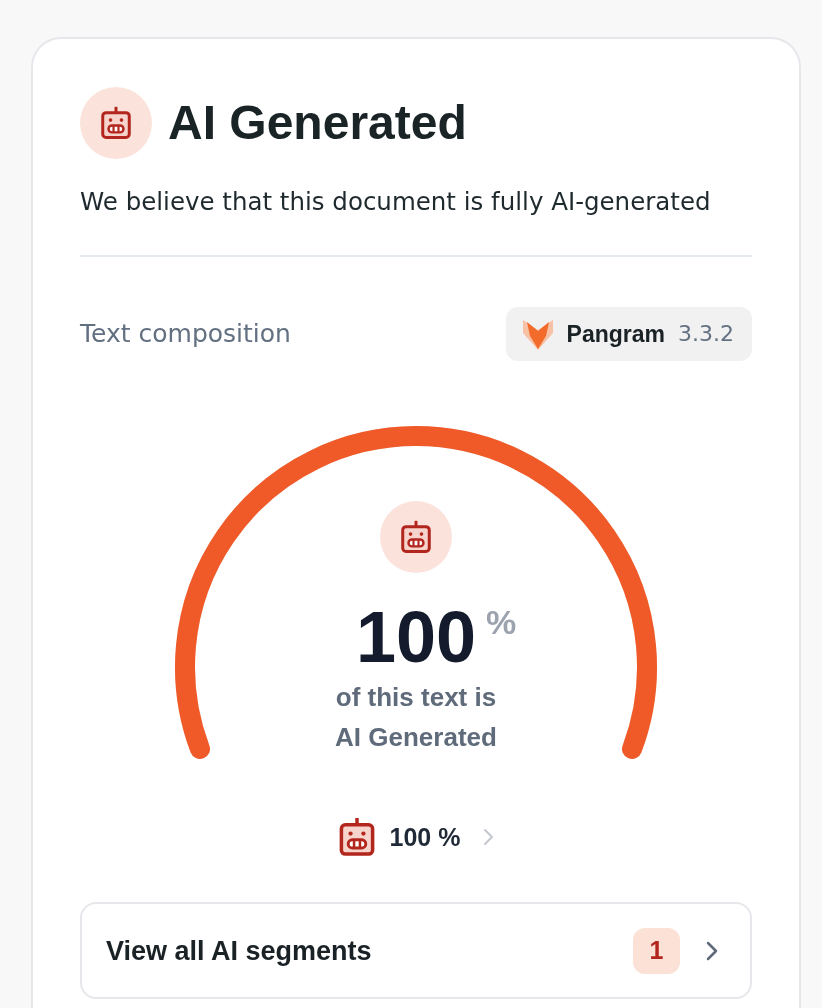 The width and height of the screenshot is (822, 1008). What do you see at coordinates (396, 202) in the screenshot?
I see `result-description: We believe that this document is fully AI-generated` at bounding box center [396, 202].